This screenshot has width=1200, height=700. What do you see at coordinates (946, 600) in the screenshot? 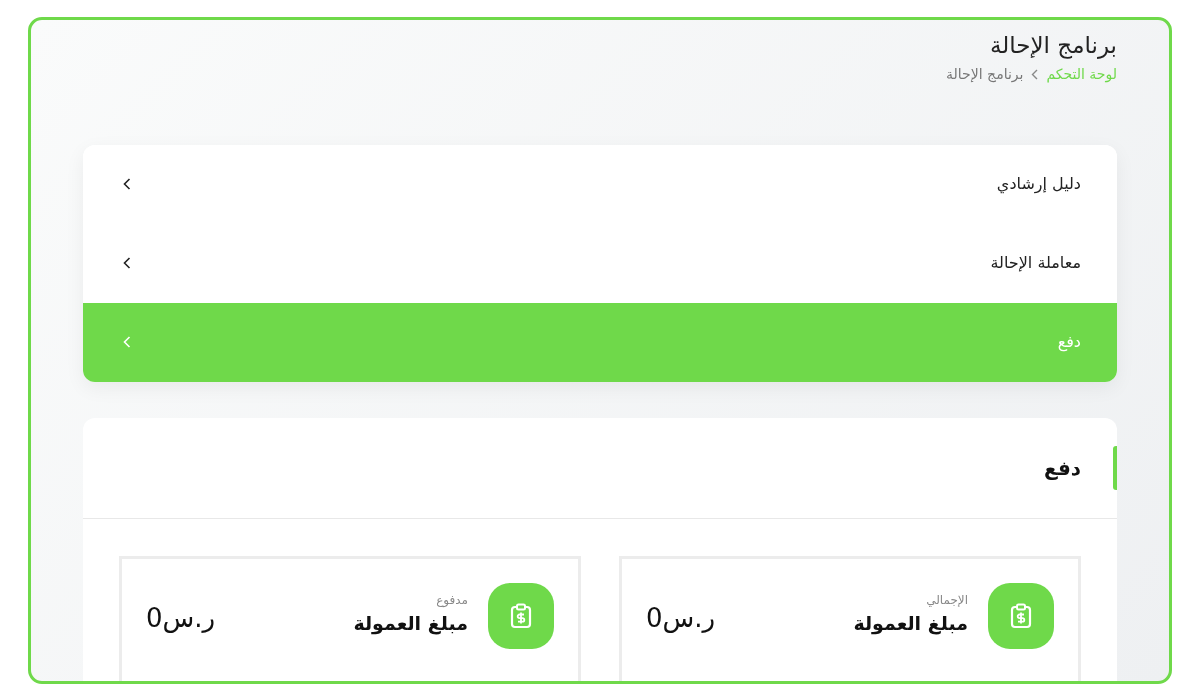
I see `stat-caption: الإجمالي` at bounding box center [946, 600].